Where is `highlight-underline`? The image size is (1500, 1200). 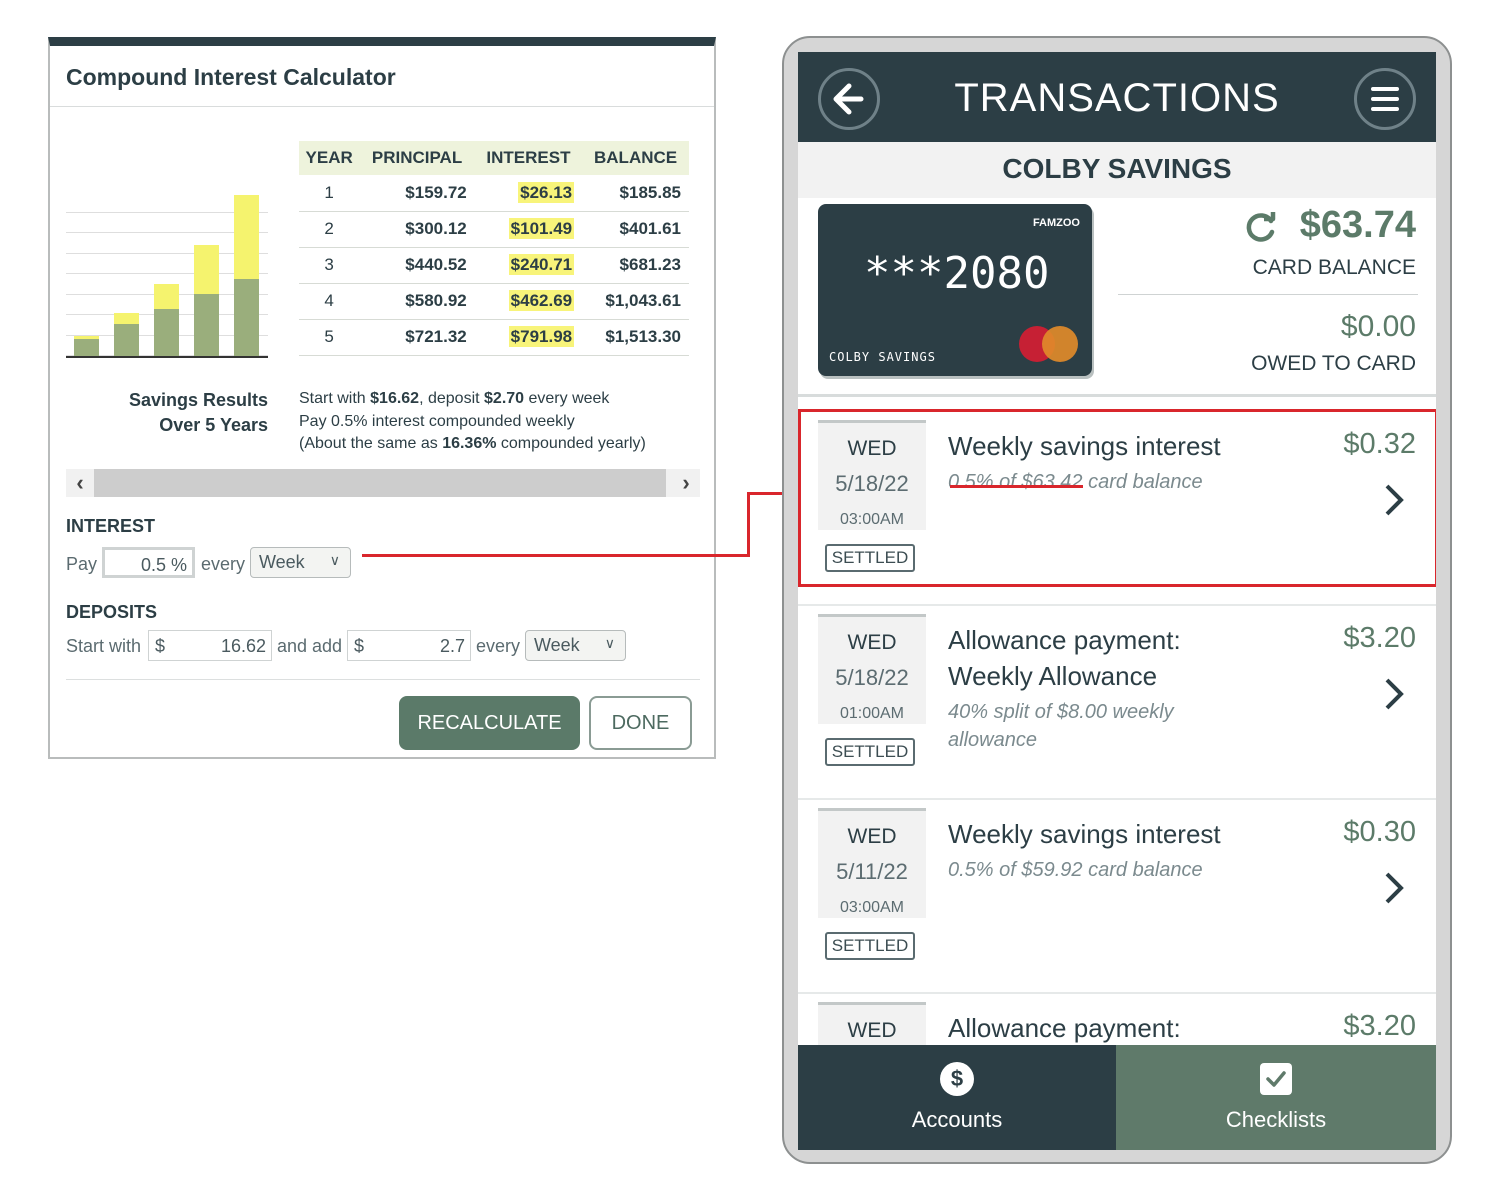
highlight-underline is located at coordinates (1016, 486).